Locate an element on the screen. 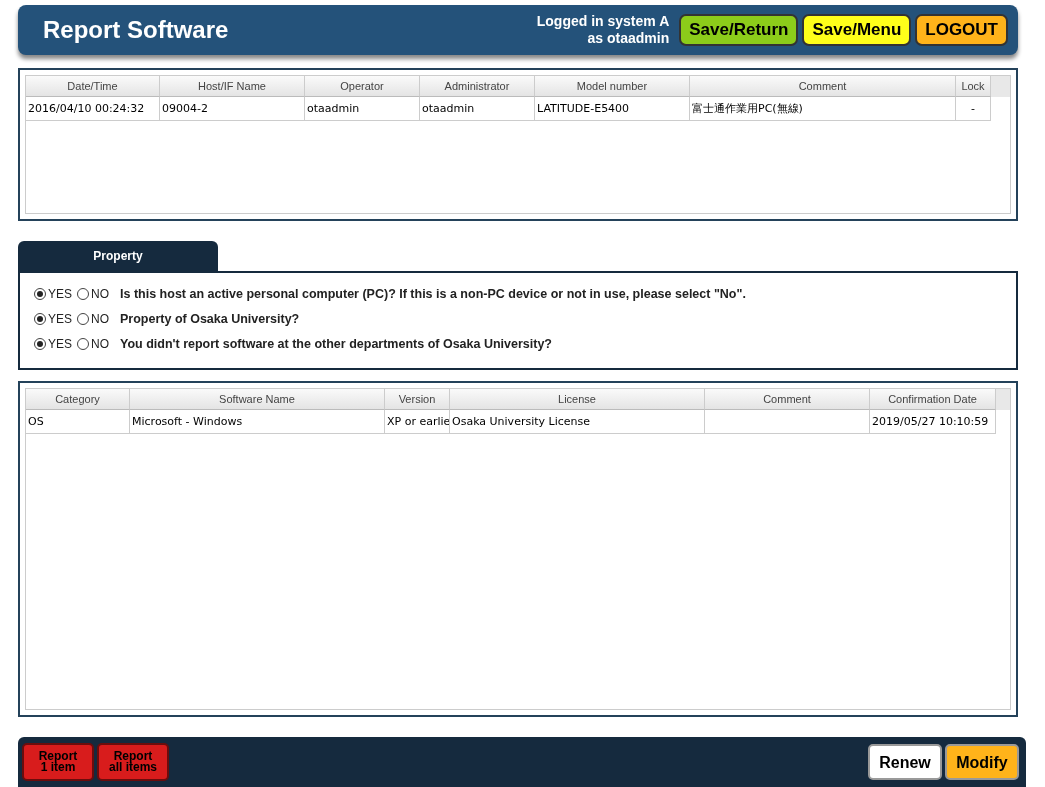  header-button: LOGOUT is located at coordinates (961, 30).